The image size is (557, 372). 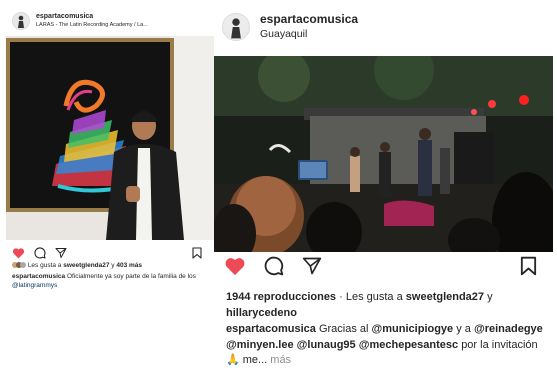 What do you see at coordinates (235, 268) in the screenshot?
I see `like-heart-icon` at bounding box center [235, 268].